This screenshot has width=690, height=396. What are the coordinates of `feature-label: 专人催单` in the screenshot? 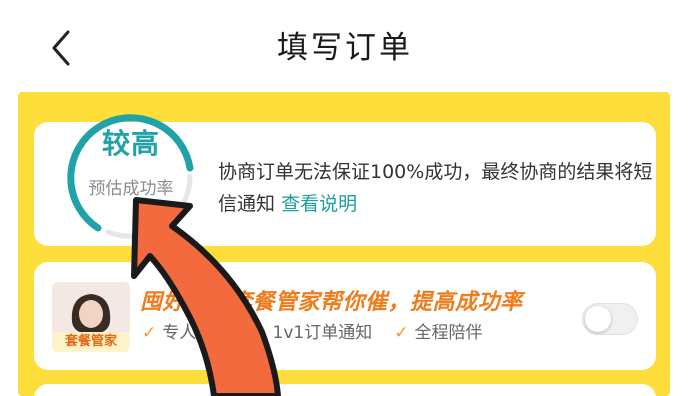 It's located at (196, 333).